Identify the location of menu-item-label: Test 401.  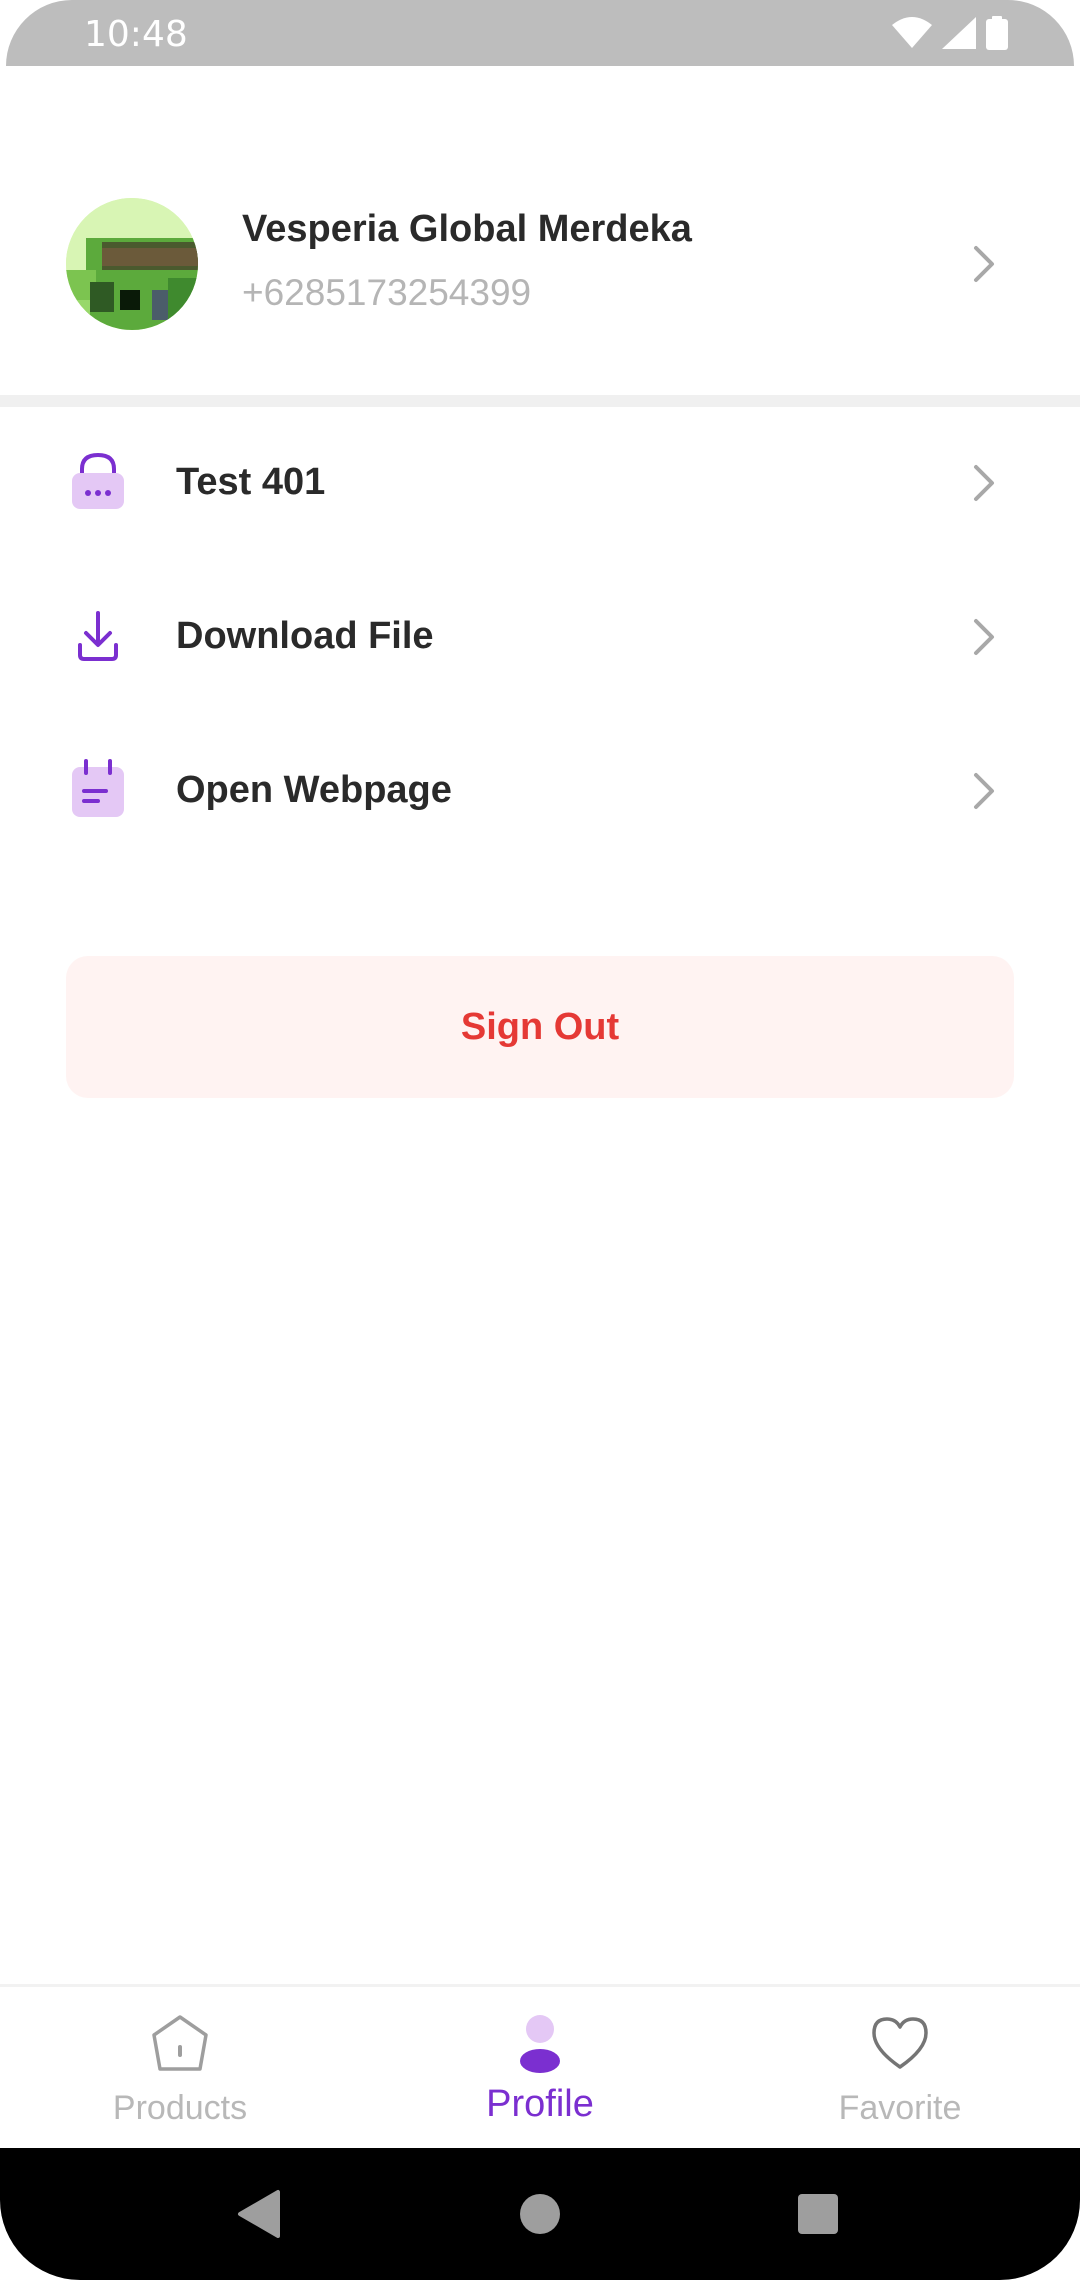
(251, 482).